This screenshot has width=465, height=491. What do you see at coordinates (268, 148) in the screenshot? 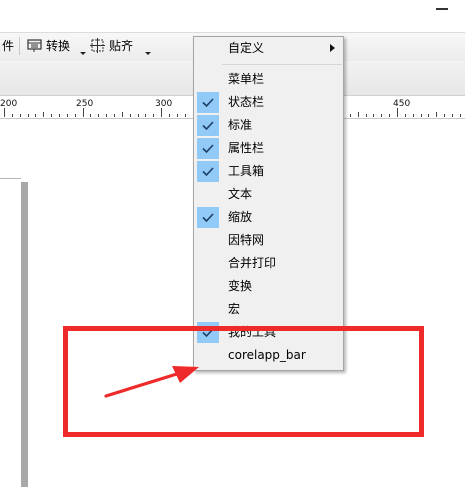
I see `menu-item-property-bar: 属性栏` at bounding box center [268, 148].